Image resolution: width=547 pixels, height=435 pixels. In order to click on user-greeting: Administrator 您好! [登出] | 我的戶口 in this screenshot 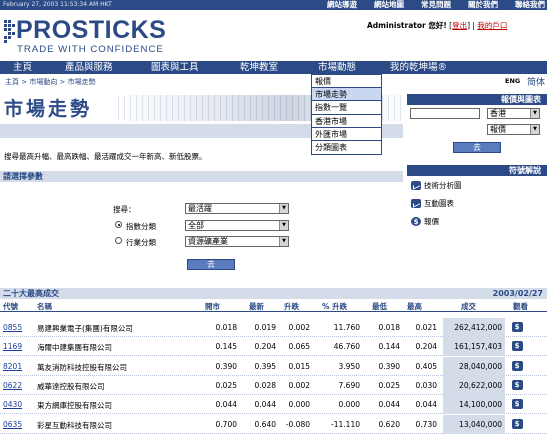, I will do `click(437, 25)`.